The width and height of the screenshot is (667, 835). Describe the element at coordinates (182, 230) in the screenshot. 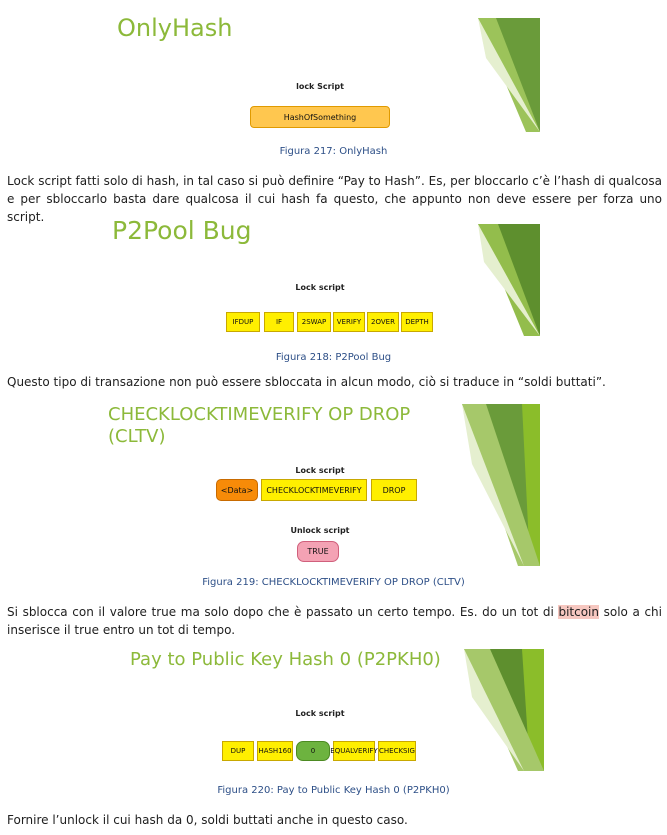

I see `slide-title: P2Pool Bug` at that location.